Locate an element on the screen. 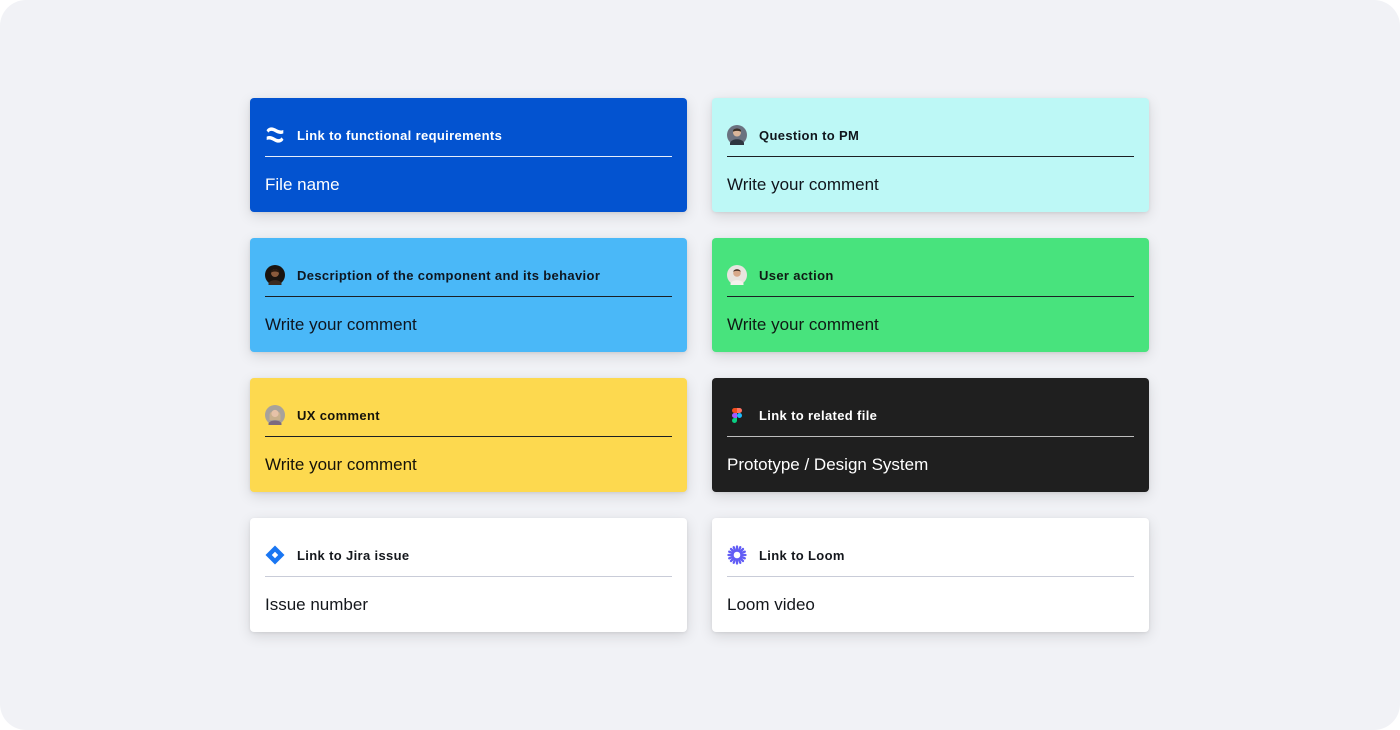 The width and height of the screenshot is (1400, 730). card-value-field: Prototype / Design System is located at coordinates (827, 465).